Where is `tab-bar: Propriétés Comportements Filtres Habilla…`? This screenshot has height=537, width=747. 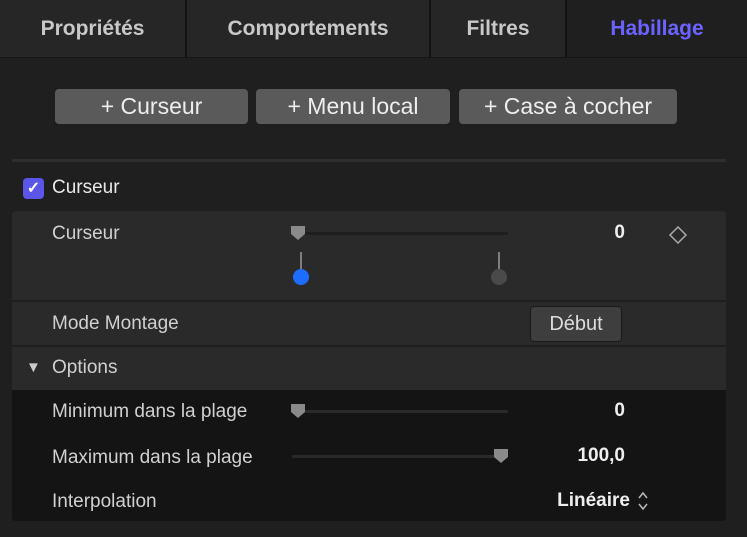 tab-bar: Propriétés Comportements Filtres Habilla… is located at coordinates (373, 29).